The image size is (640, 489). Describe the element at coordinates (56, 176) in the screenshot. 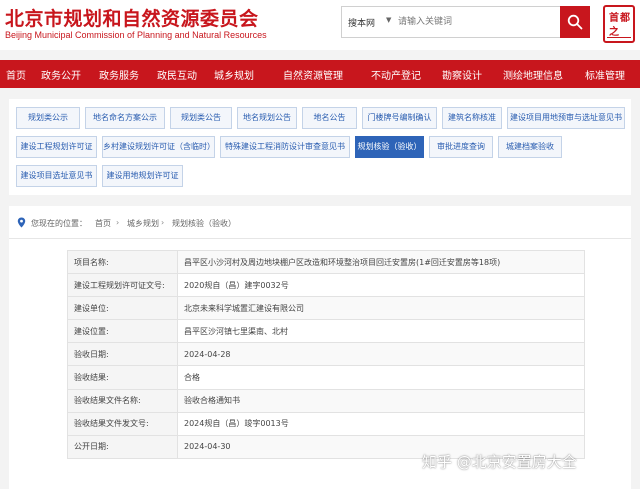

I see `tag-site-selection: 建设项目选址意见书` at that location.